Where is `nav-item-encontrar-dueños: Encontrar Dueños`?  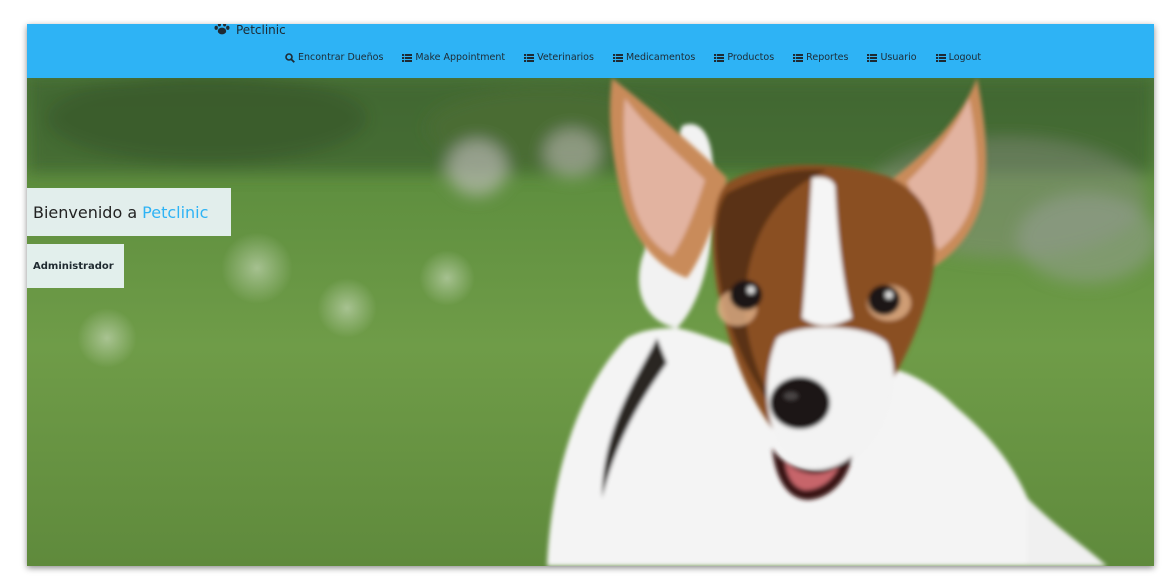
nav-item-encontrar-dueños: Encontrar Dueños is located at coordinates (334, 57).